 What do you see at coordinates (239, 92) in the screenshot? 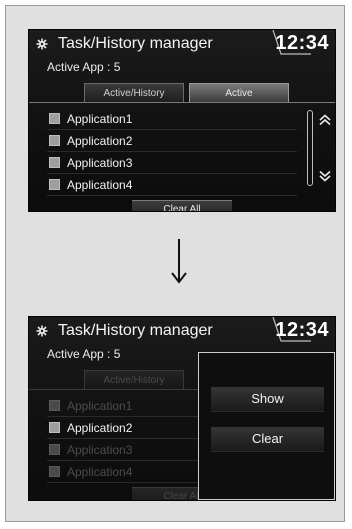
I see `tab-active: Active` at bounding box center [239, 92].